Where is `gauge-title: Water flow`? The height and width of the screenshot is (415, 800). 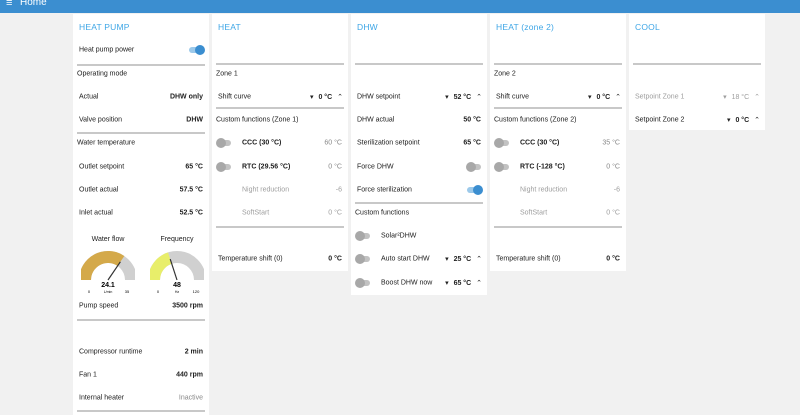 gauge-title: Water flow is located at coordinates (108, 239).